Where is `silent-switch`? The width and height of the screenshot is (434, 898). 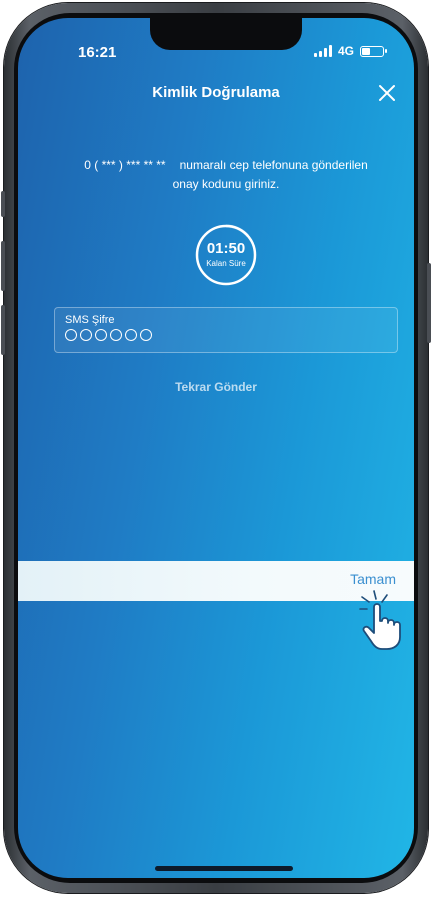
silent-switch is located at coordinates (3, 204).